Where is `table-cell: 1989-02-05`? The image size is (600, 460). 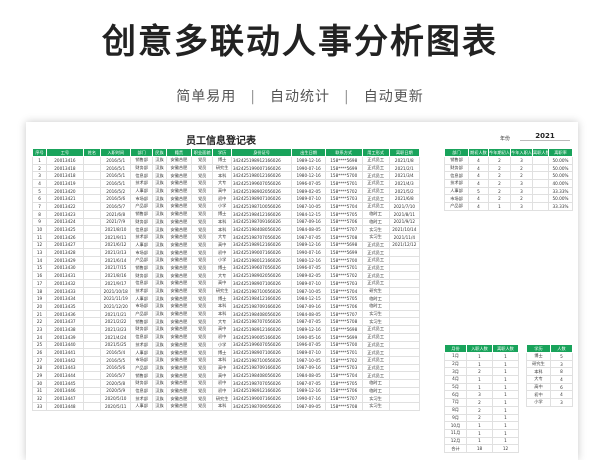 table-cell: 1989-02-05 is located at coordinates (308, 191).